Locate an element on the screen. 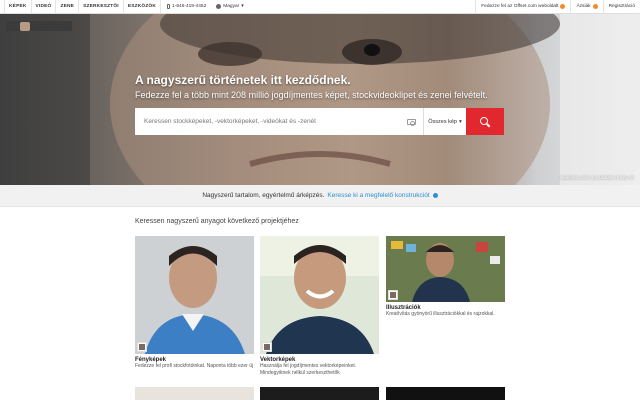 This screenshot has width=640, height=400. caret-down-icon: ▾ is located at coordinates (460, 121).